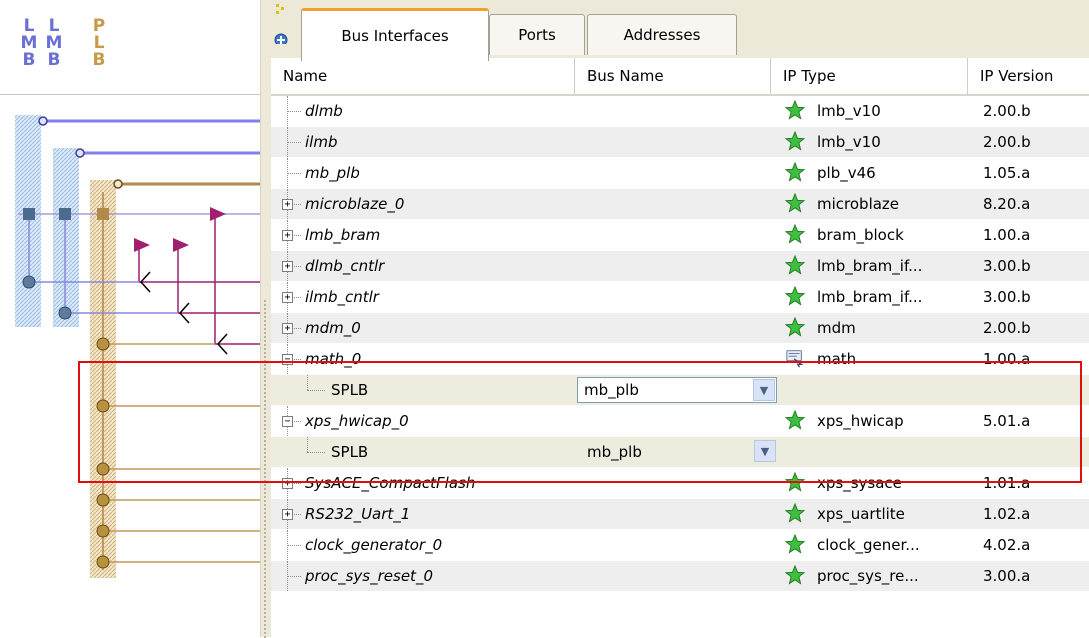 Image resolution: width=1089 pixels, height=638 pixels. I want to click on column-header-ip-type: IP Type, so click(869, 77).